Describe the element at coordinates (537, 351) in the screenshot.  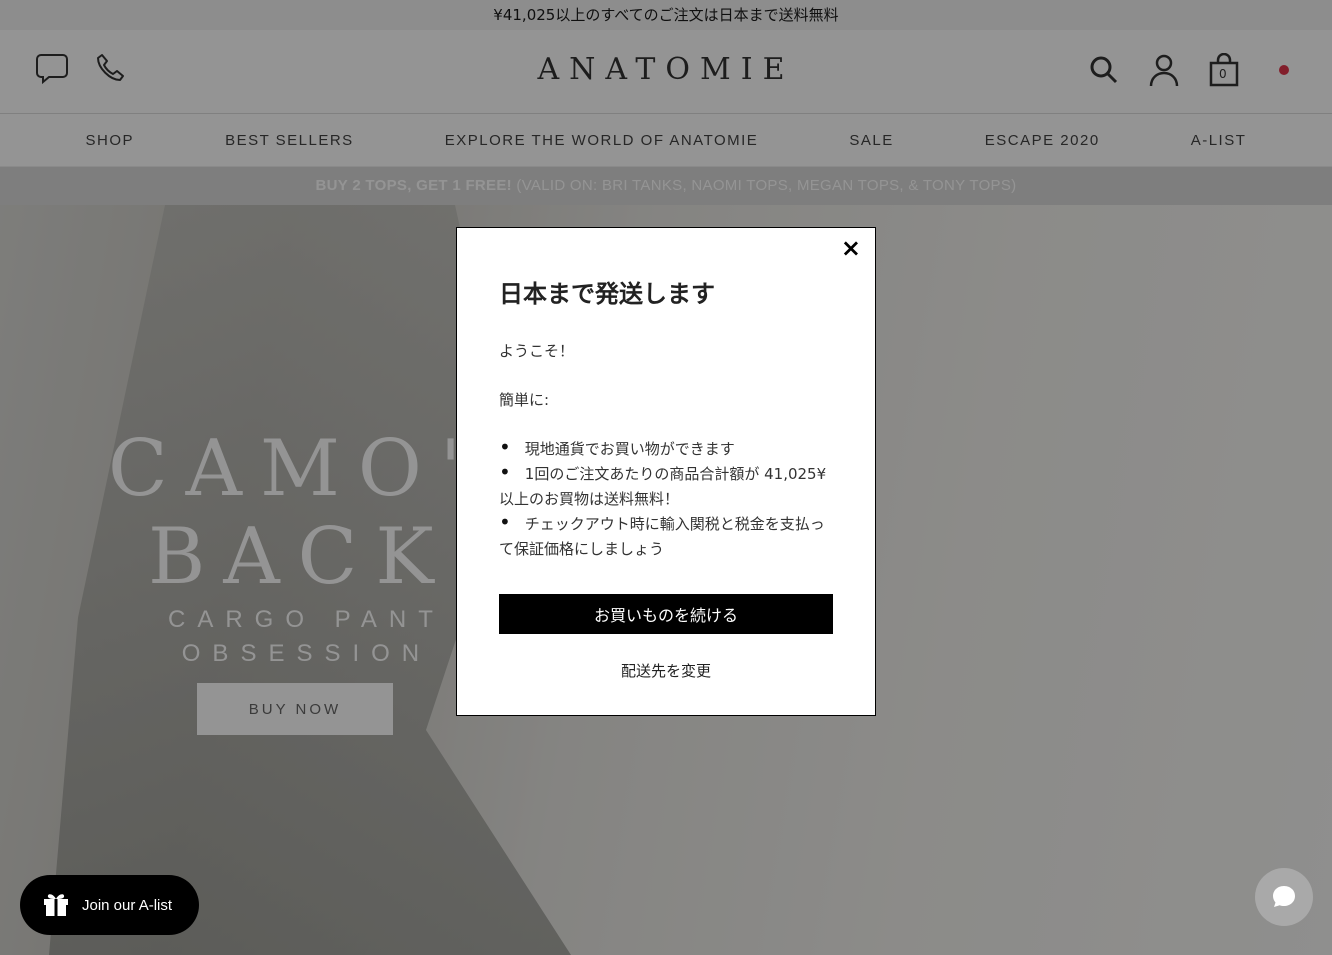
I see `modal-greeting: ようこそ！` at that location.